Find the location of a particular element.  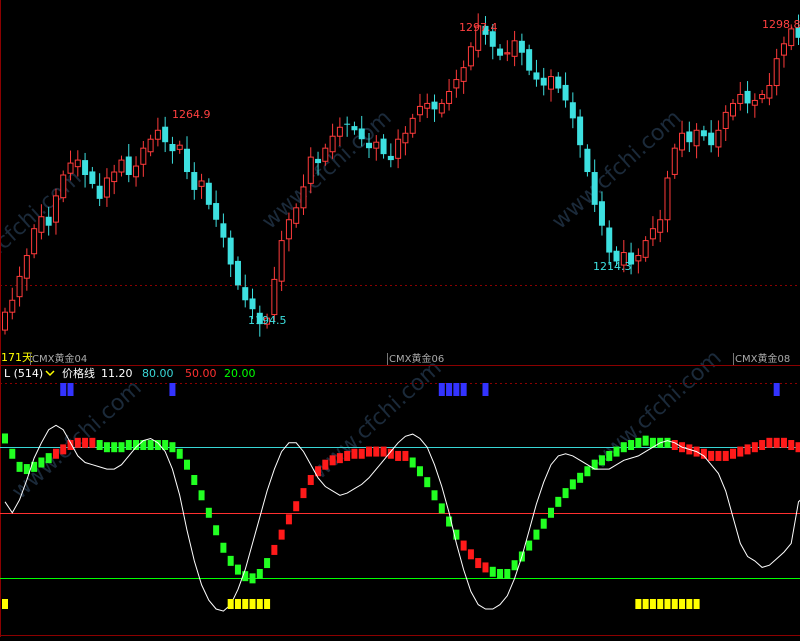

indicator-name: L (514) is located at coordinates (23, 373).